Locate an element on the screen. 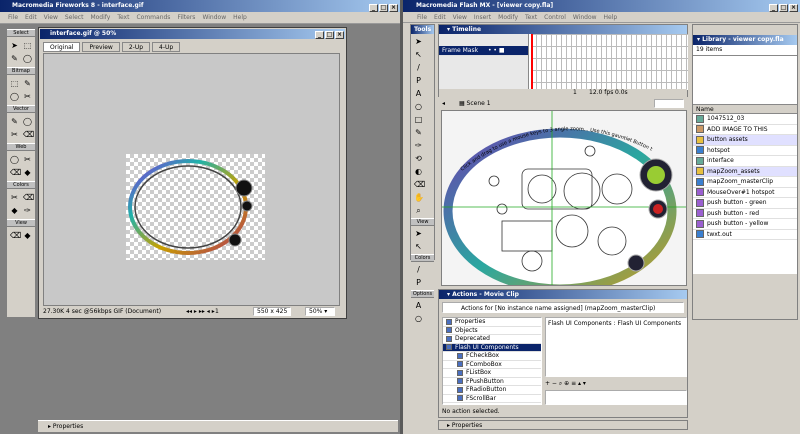  action-category: Properties is located at coordinates (492, 322).